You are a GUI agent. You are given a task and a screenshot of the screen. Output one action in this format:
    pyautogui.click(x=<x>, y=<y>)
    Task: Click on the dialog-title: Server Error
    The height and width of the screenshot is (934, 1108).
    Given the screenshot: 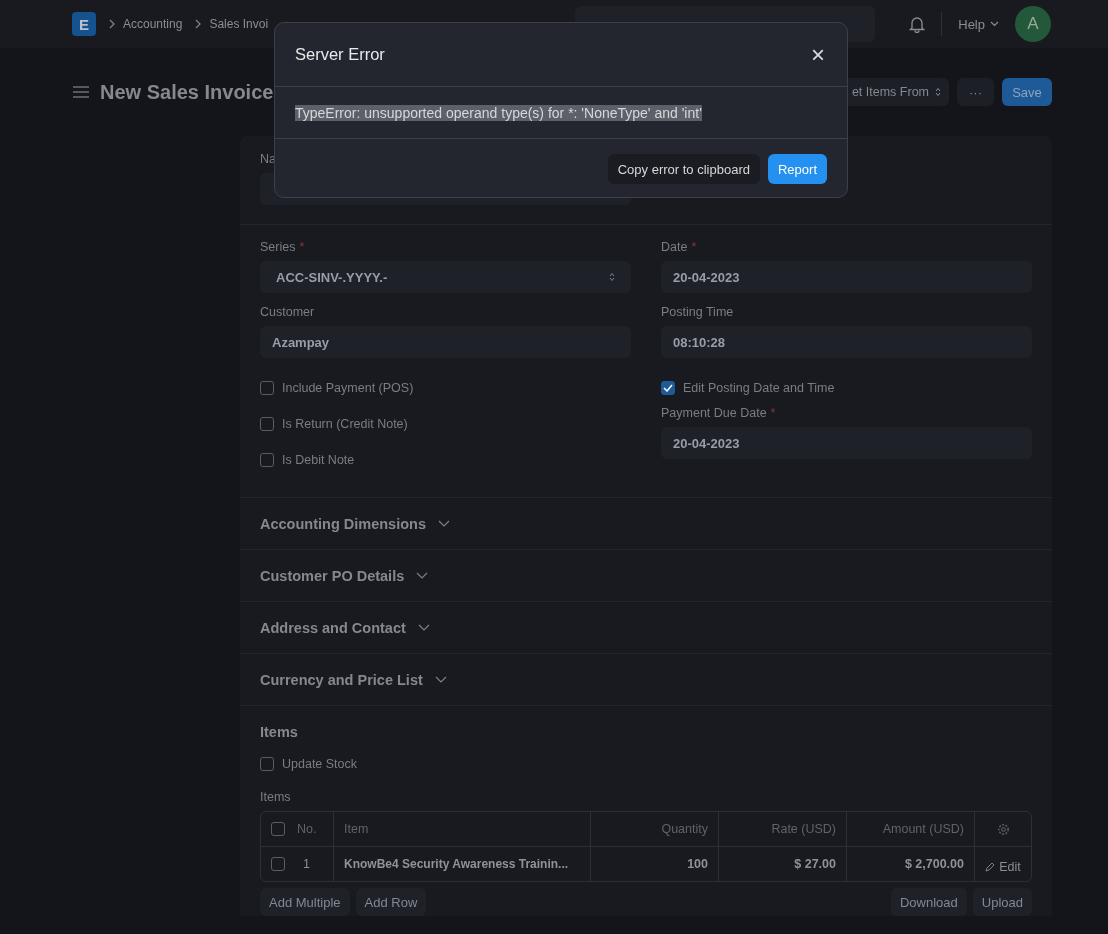 What is the action you would take?
    pyautogui.click(x=340, y=54)
    